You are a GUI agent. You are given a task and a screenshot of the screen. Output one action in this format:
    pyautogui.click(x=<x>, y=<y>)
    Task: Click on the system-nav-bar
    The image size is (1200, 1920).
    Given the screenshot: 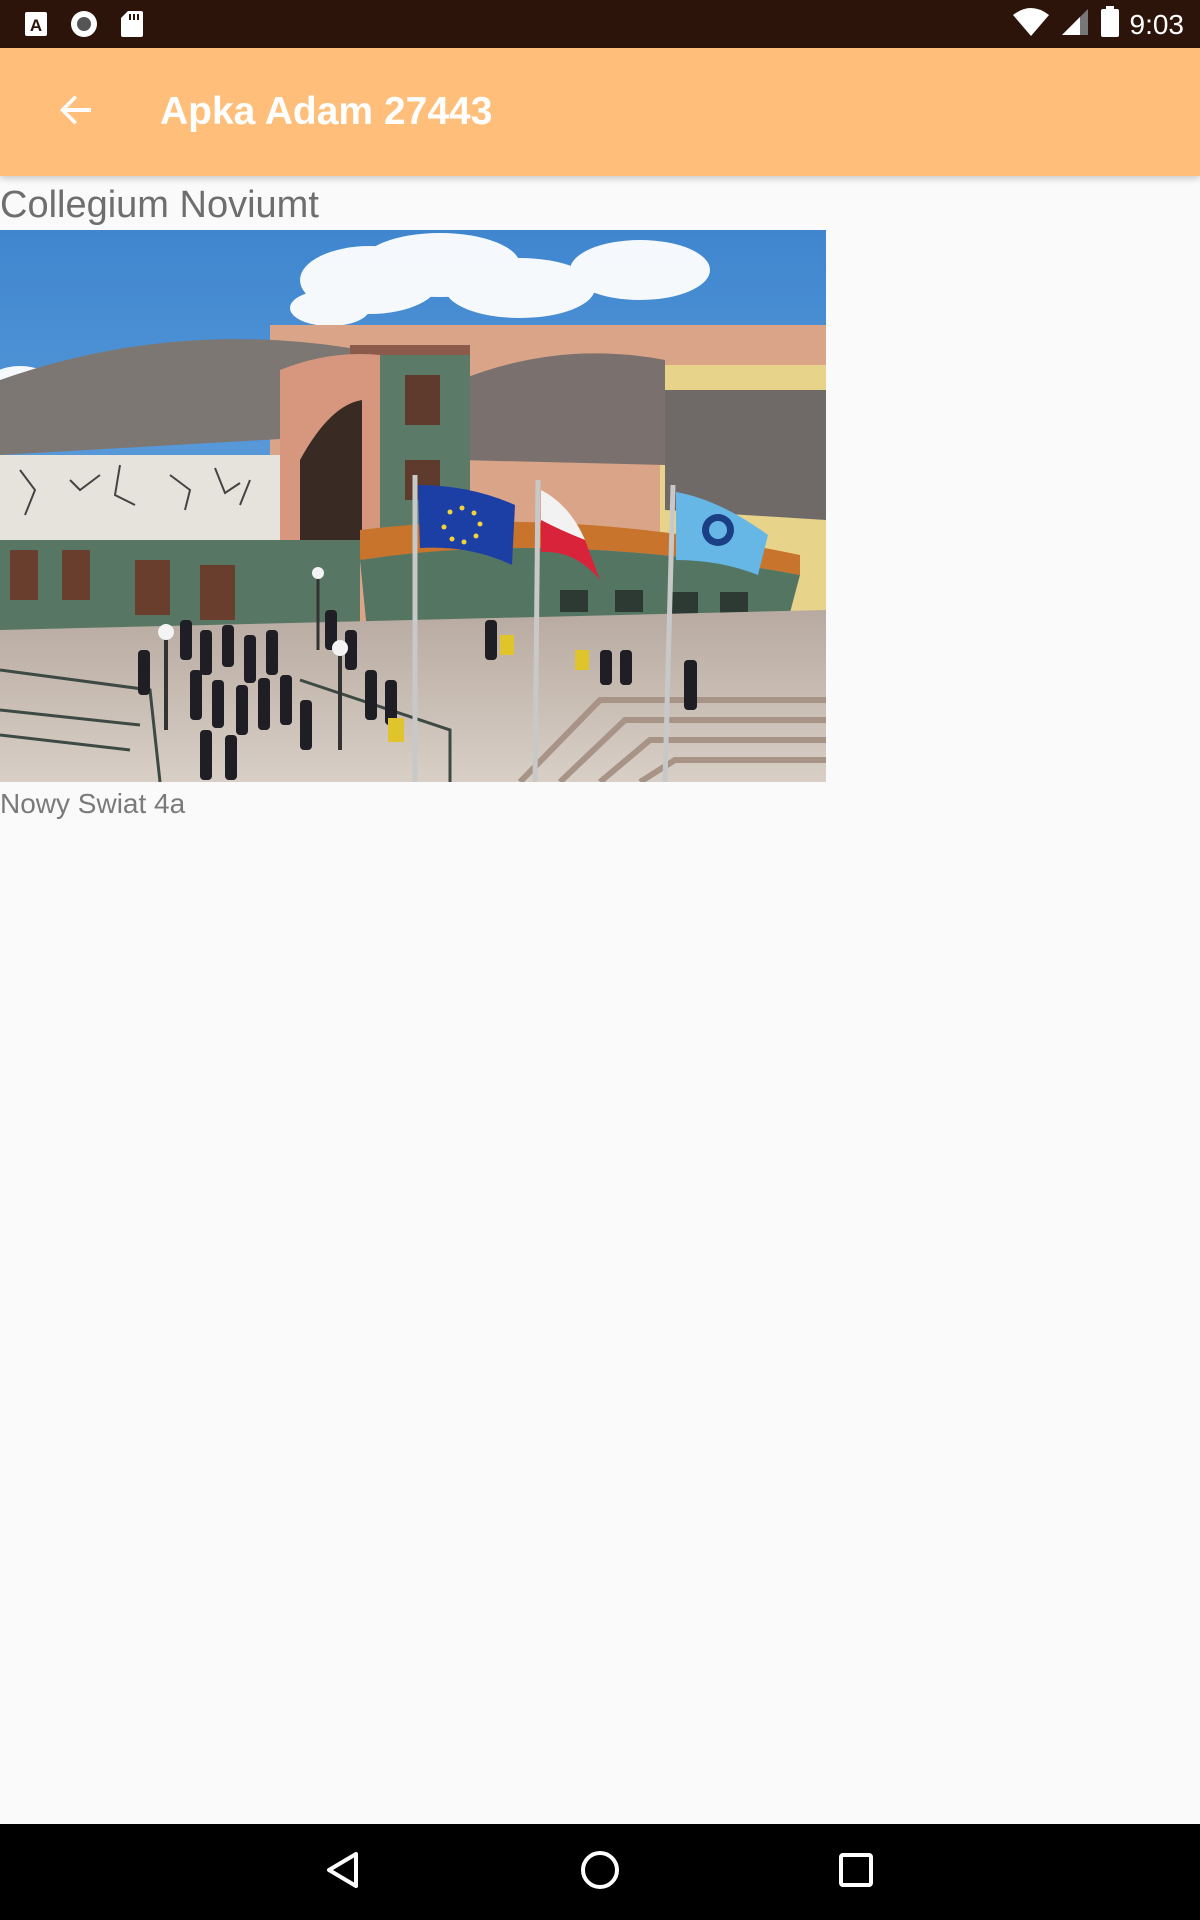 What is the action you would take?
    pyautogui.click(x=600, y=1872)
    